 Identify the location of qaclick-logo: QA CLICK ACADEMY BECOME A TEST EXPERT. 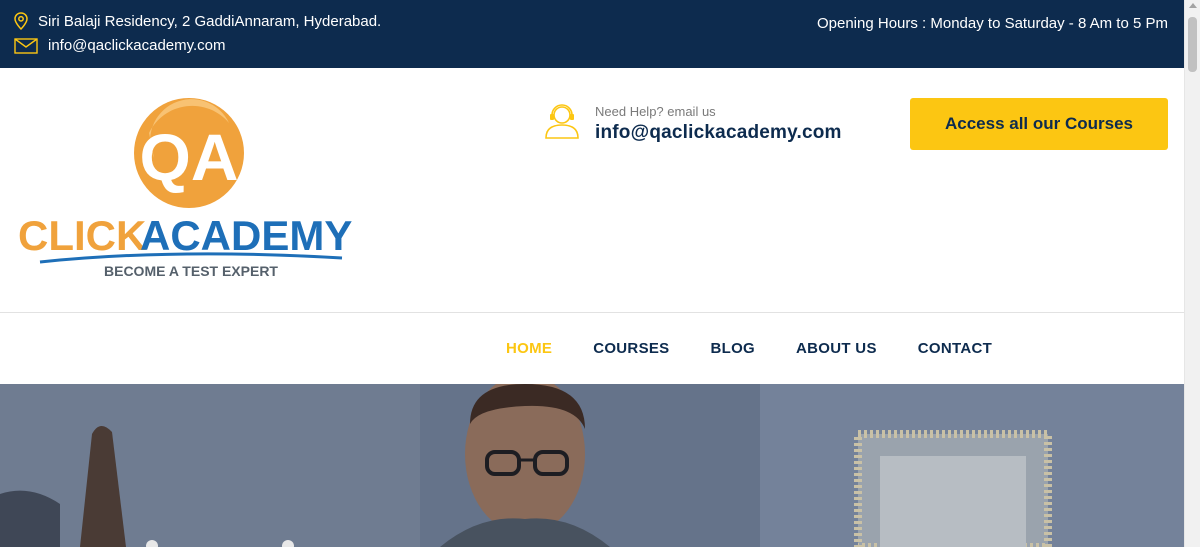
(194, 188).